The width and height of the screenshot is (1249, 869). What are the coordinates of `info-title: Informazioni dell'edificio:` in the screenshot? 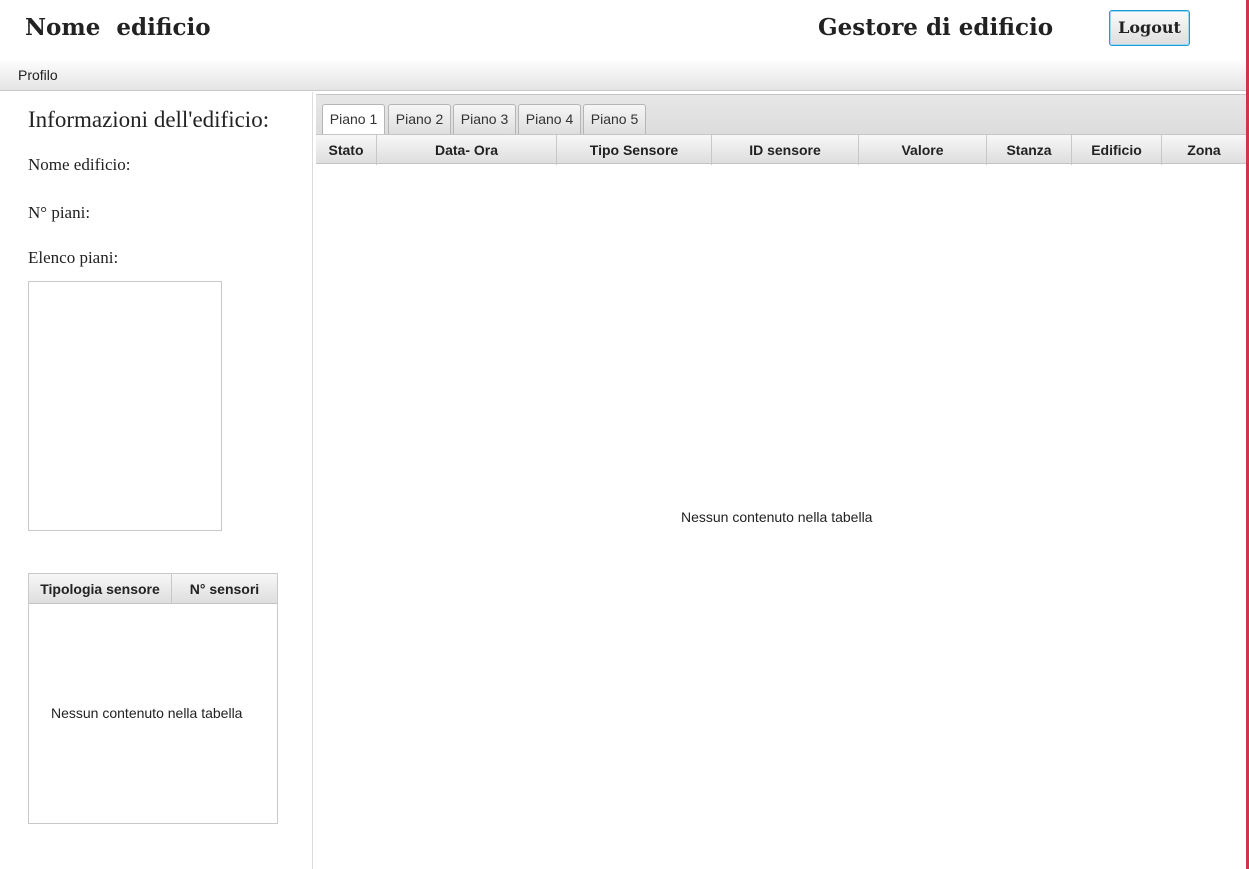 It's located at (149, 119).